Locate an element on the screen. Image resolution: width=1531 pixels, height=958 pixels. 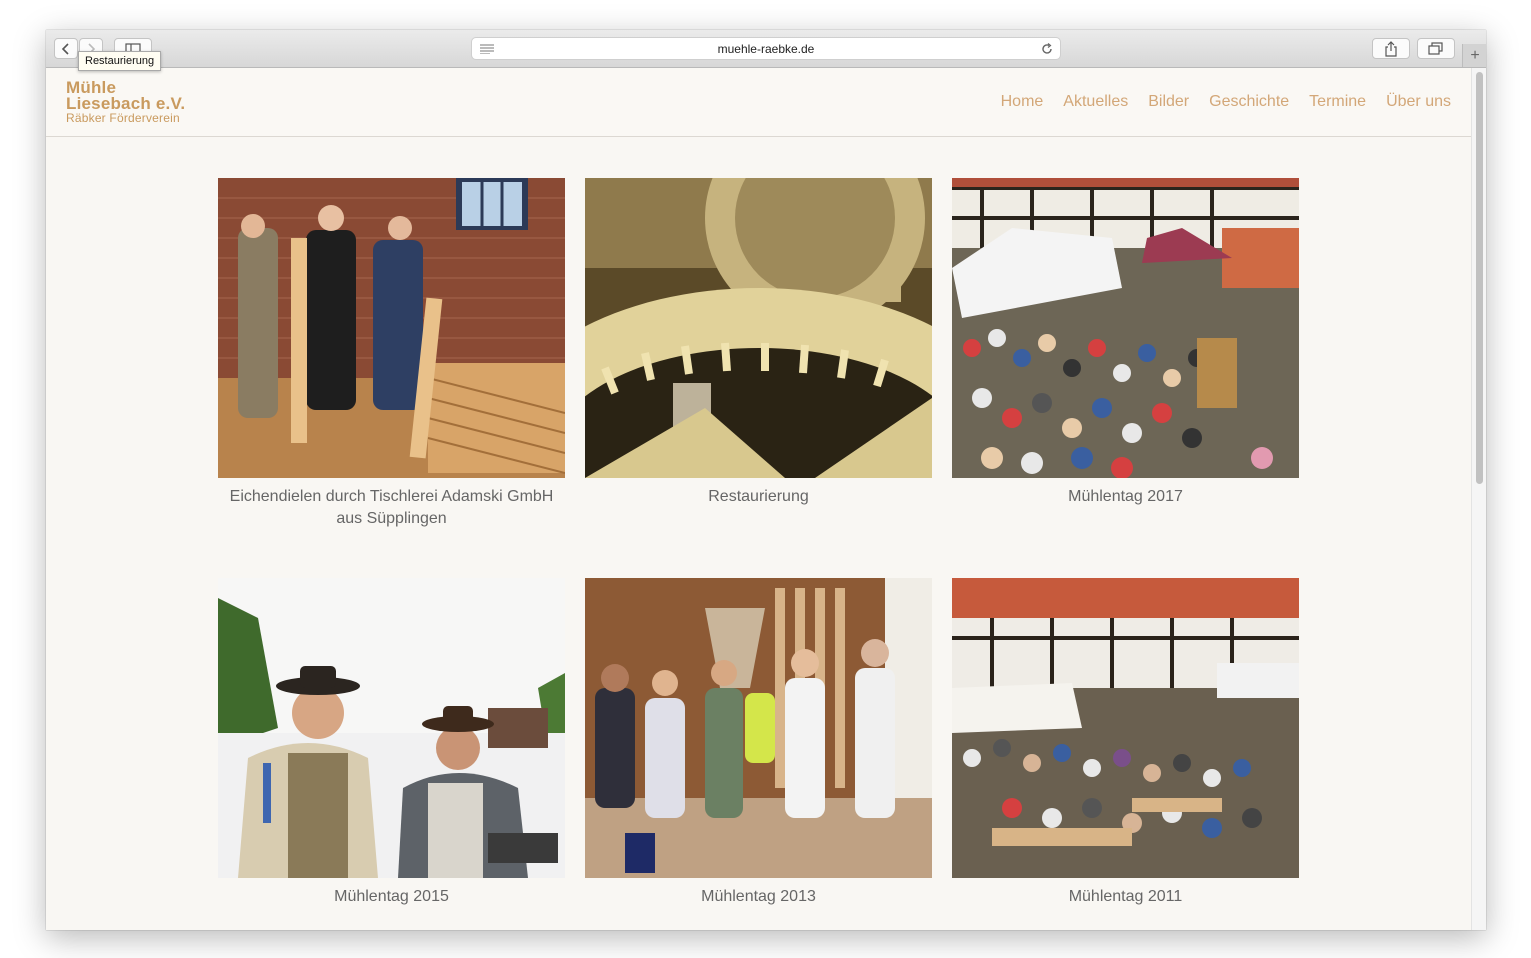
photo-mill-day-2017 is located at coordinates (1125, 328).